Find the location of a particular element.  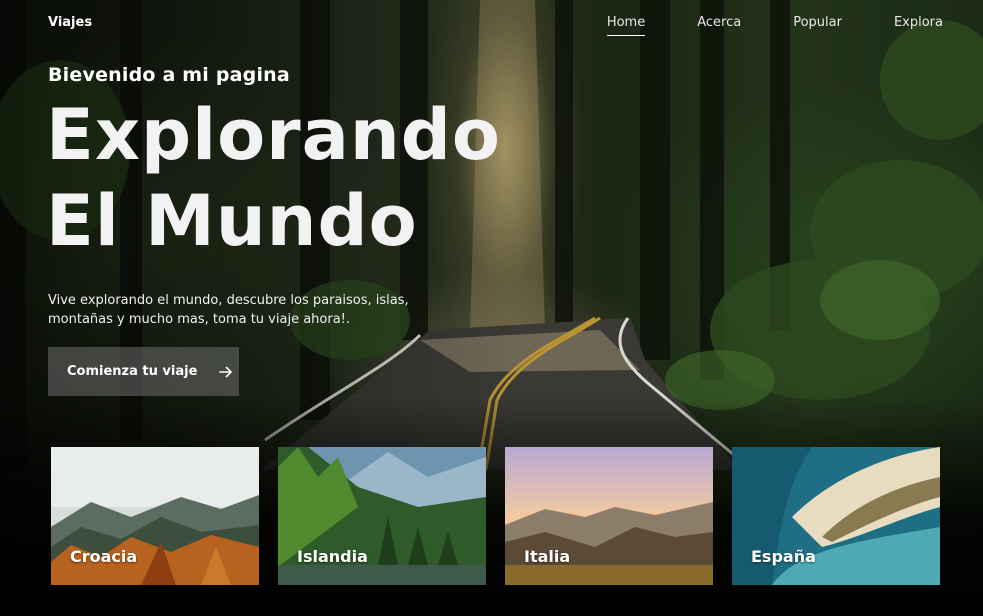

hero-title-line1: Explorando is located at coordinates (273, 135).